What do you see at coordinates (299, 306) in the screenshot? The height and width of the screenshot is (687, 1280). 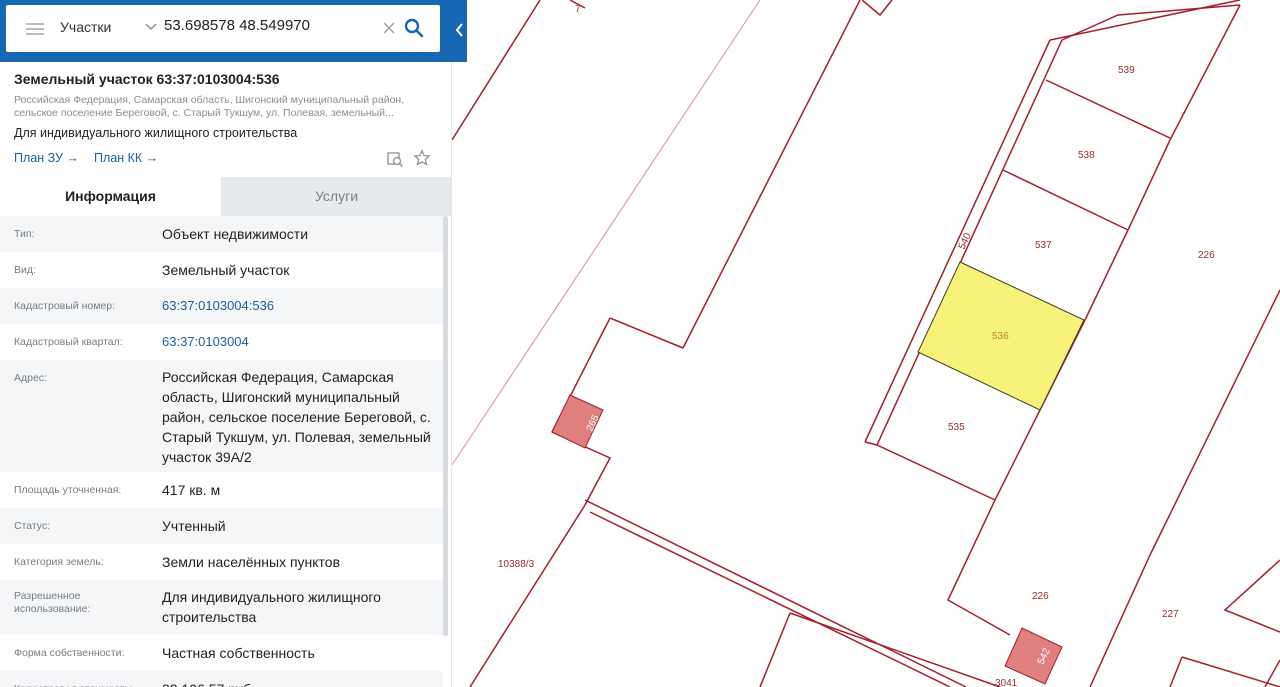 I see `cadastral-number-link: 63:37:0103004:536` at bounding box center [299, 306].